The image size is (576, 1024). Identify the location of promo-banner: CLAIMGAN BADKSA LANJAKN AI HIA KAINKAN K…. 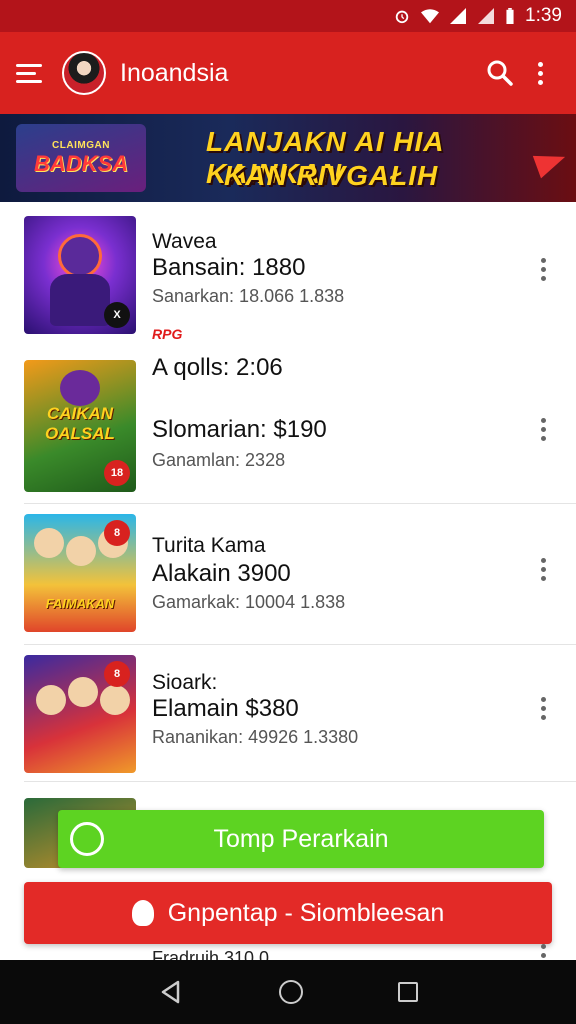
(288, 158).